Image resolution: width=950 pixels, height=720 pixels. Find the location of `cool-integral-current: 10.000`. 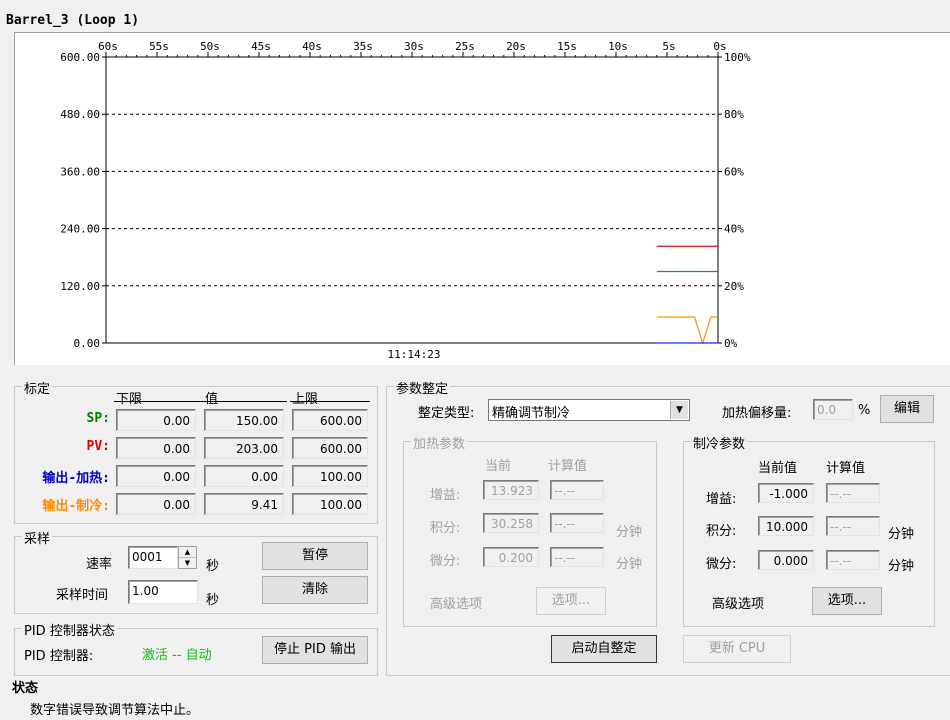

cool-integral-current: 10.000 is located at coordinates (786, 526).